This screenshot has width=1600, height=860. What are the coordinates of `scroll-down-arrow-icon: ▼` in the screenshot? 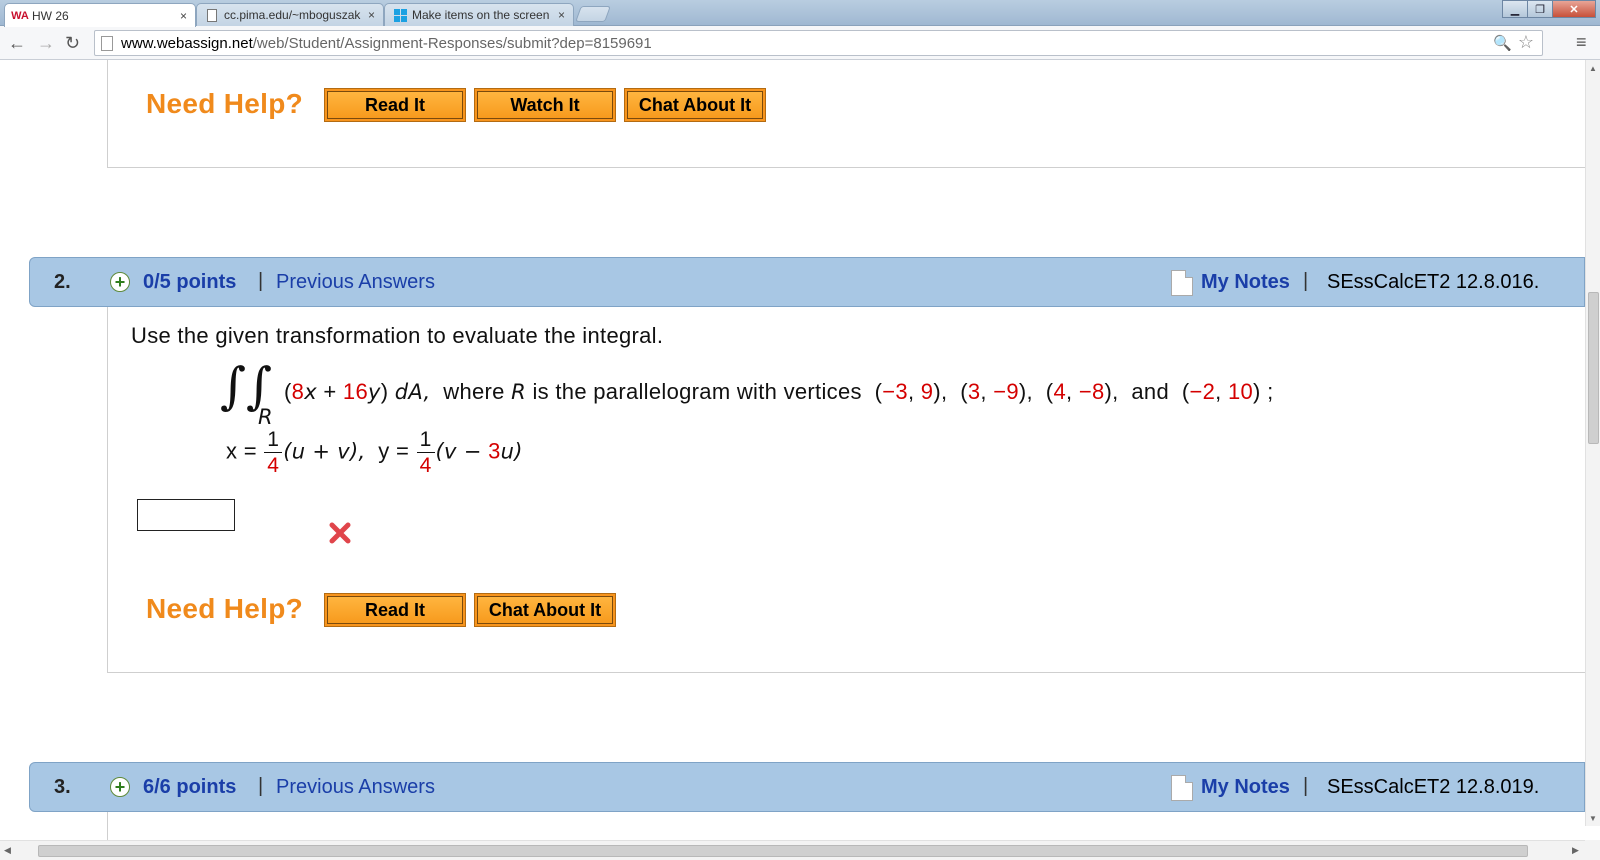 It's located at (1593, 818).